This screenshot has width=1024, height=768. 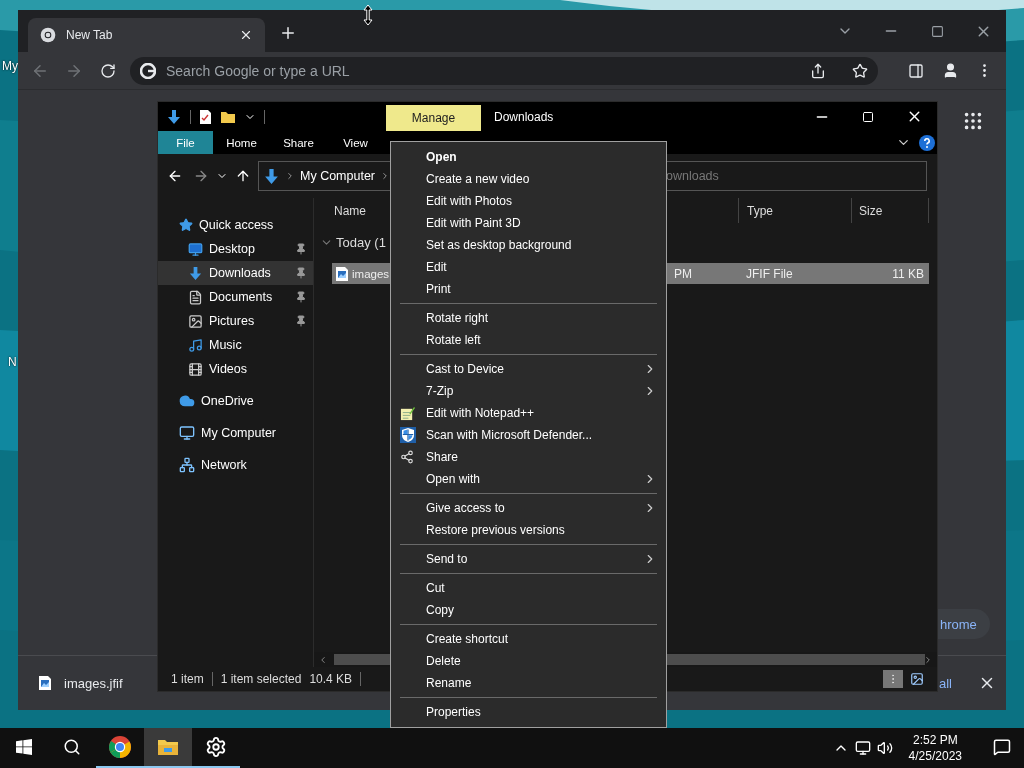 What do you see at coordinates (528, 267) in the screenshot?
I see `menu-item: Edit` at bounding box center [528, 267].